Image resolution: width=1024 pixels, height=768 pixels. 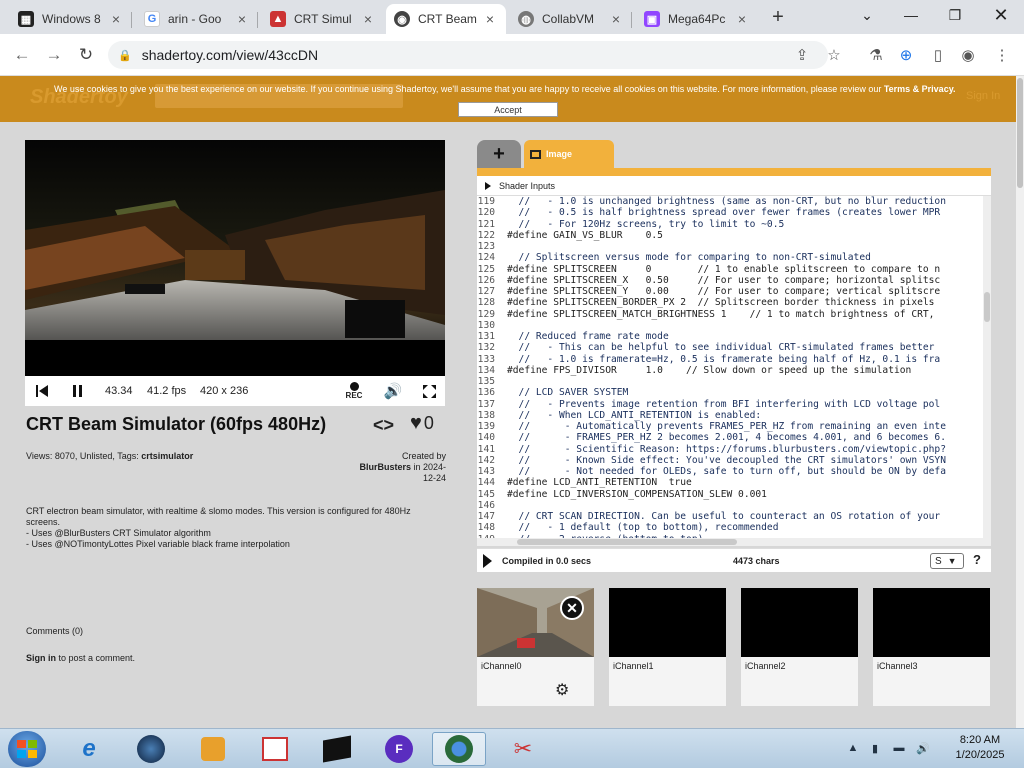 I want to click on code-horizontal-scrollbar, so click(x=734, y=542).